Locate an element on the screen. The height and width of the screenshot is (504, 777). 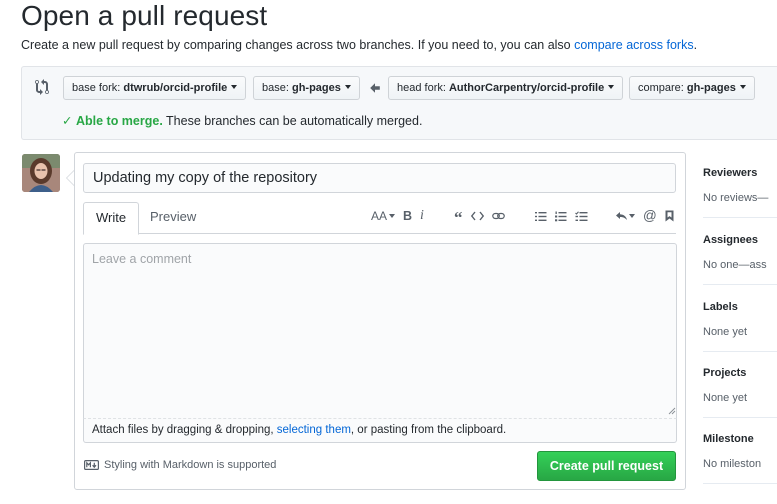
base-fork-value: dtwrub/orcid-profile is located at coordinates (175, 88).